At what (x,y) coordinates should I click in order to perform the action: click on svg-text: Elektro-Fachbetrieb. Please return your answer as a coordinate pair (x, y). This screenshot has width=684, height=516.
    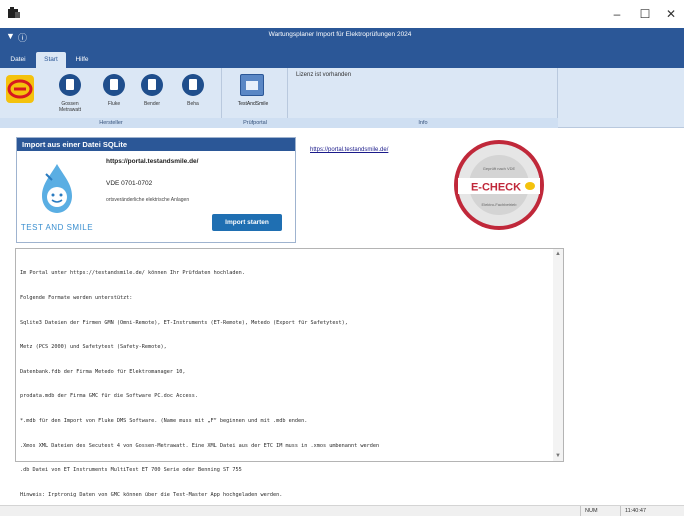
    Looking at the image, I should click on (500, 204).